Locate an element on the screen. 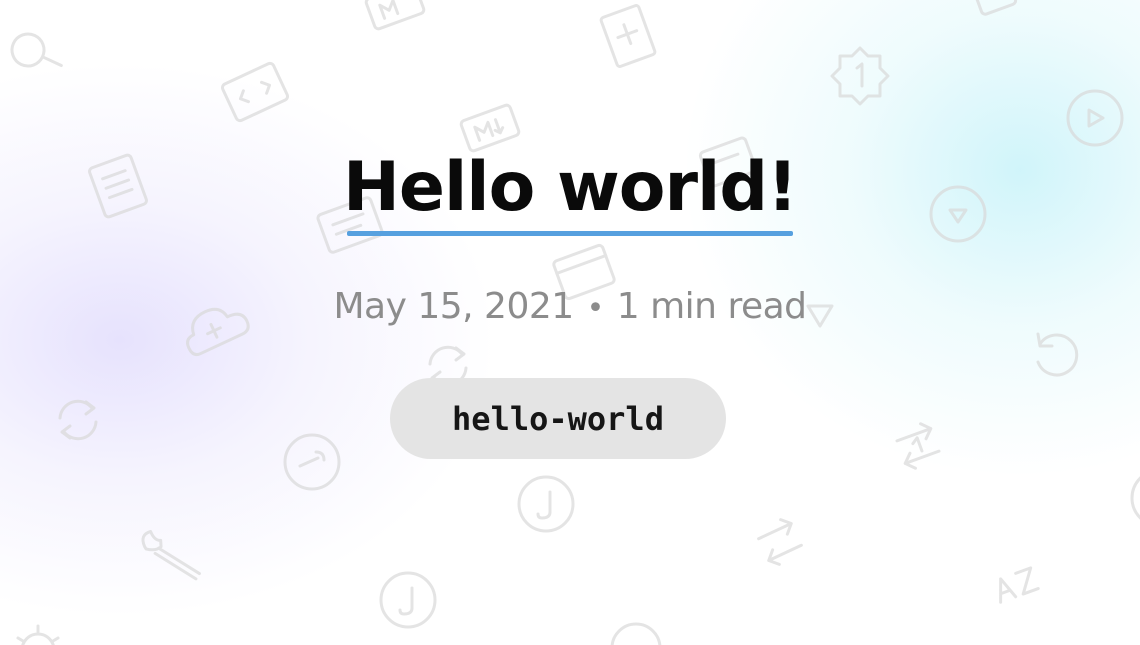 The height and width of the screenshot is (645, 1140). gear-icon is located at coordinates (38, 634).